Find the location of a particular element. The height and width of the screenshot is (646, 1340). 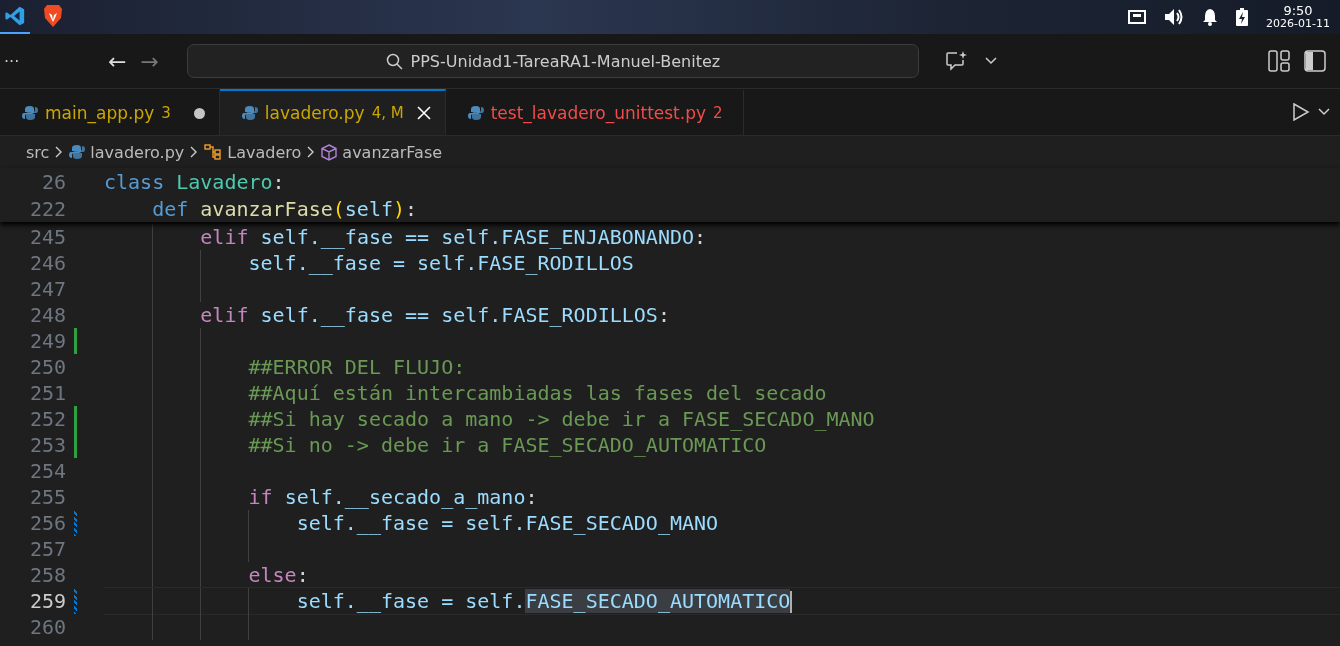

code-editor-icon is located at coordinates (15, 16).